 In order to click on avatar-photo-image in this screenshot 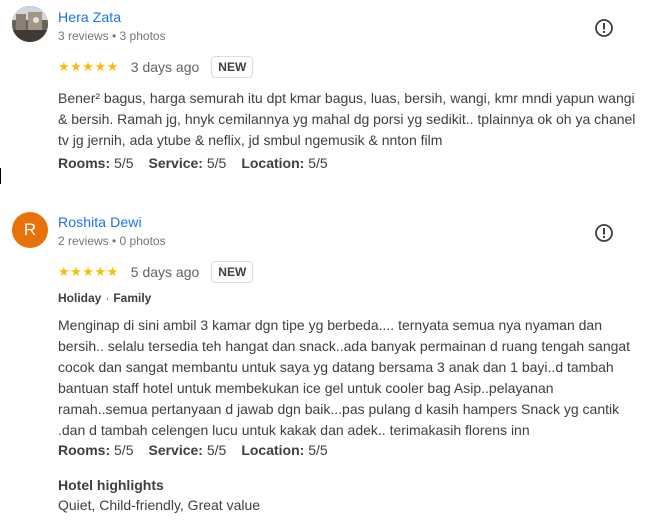, I will do `click(30, 24)`.